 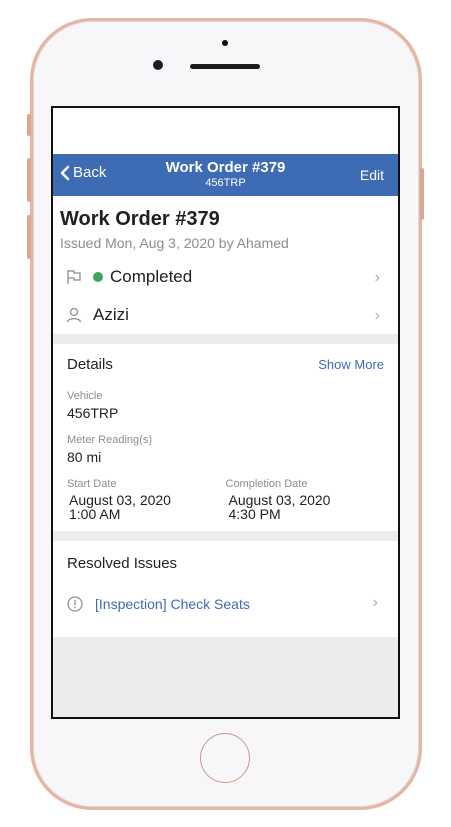 What do you see at coordinates (109, 440) in the screenshot?
I see `meter-label: Meter Reading(s)` at bounding box center [109, 440].